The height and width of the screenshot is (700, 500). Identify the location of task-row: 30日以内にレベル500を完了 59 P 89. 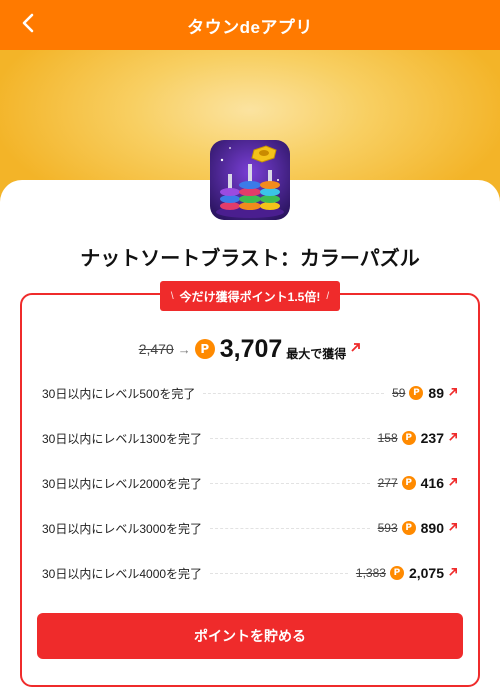
(250, 393).